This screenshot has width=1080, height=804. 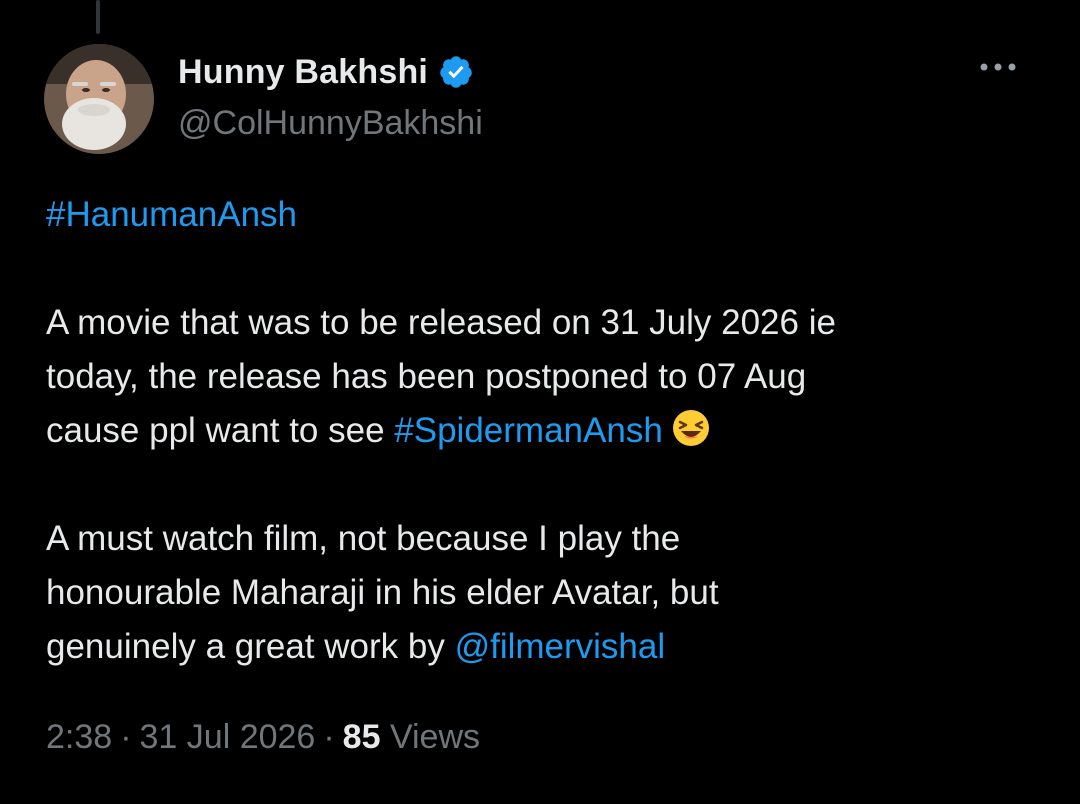 What do you see at coordinates (998, 67) in the screenshot?
I see `more-options-icon` at bounding box center [998, 67].